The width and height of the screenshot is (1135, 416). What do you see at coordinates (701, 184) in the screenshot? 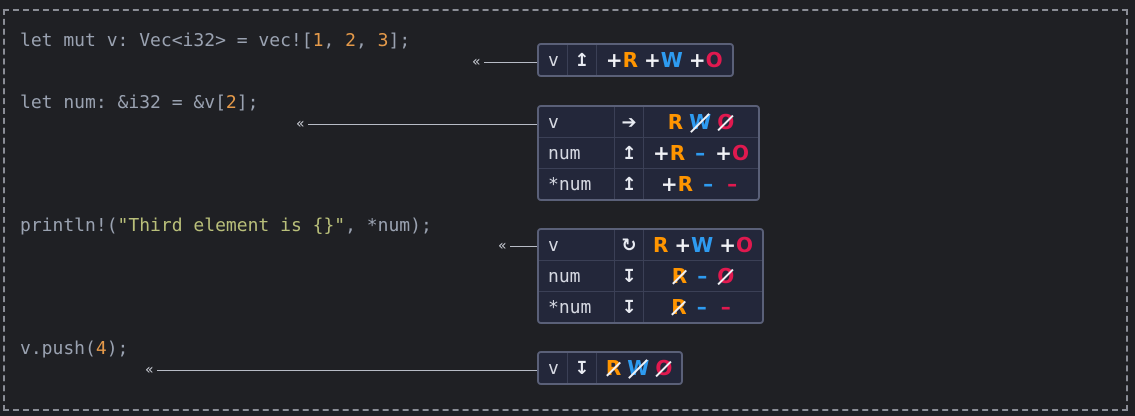
I see `permissions-cell: +R – –` at bounding box center [701, 184].